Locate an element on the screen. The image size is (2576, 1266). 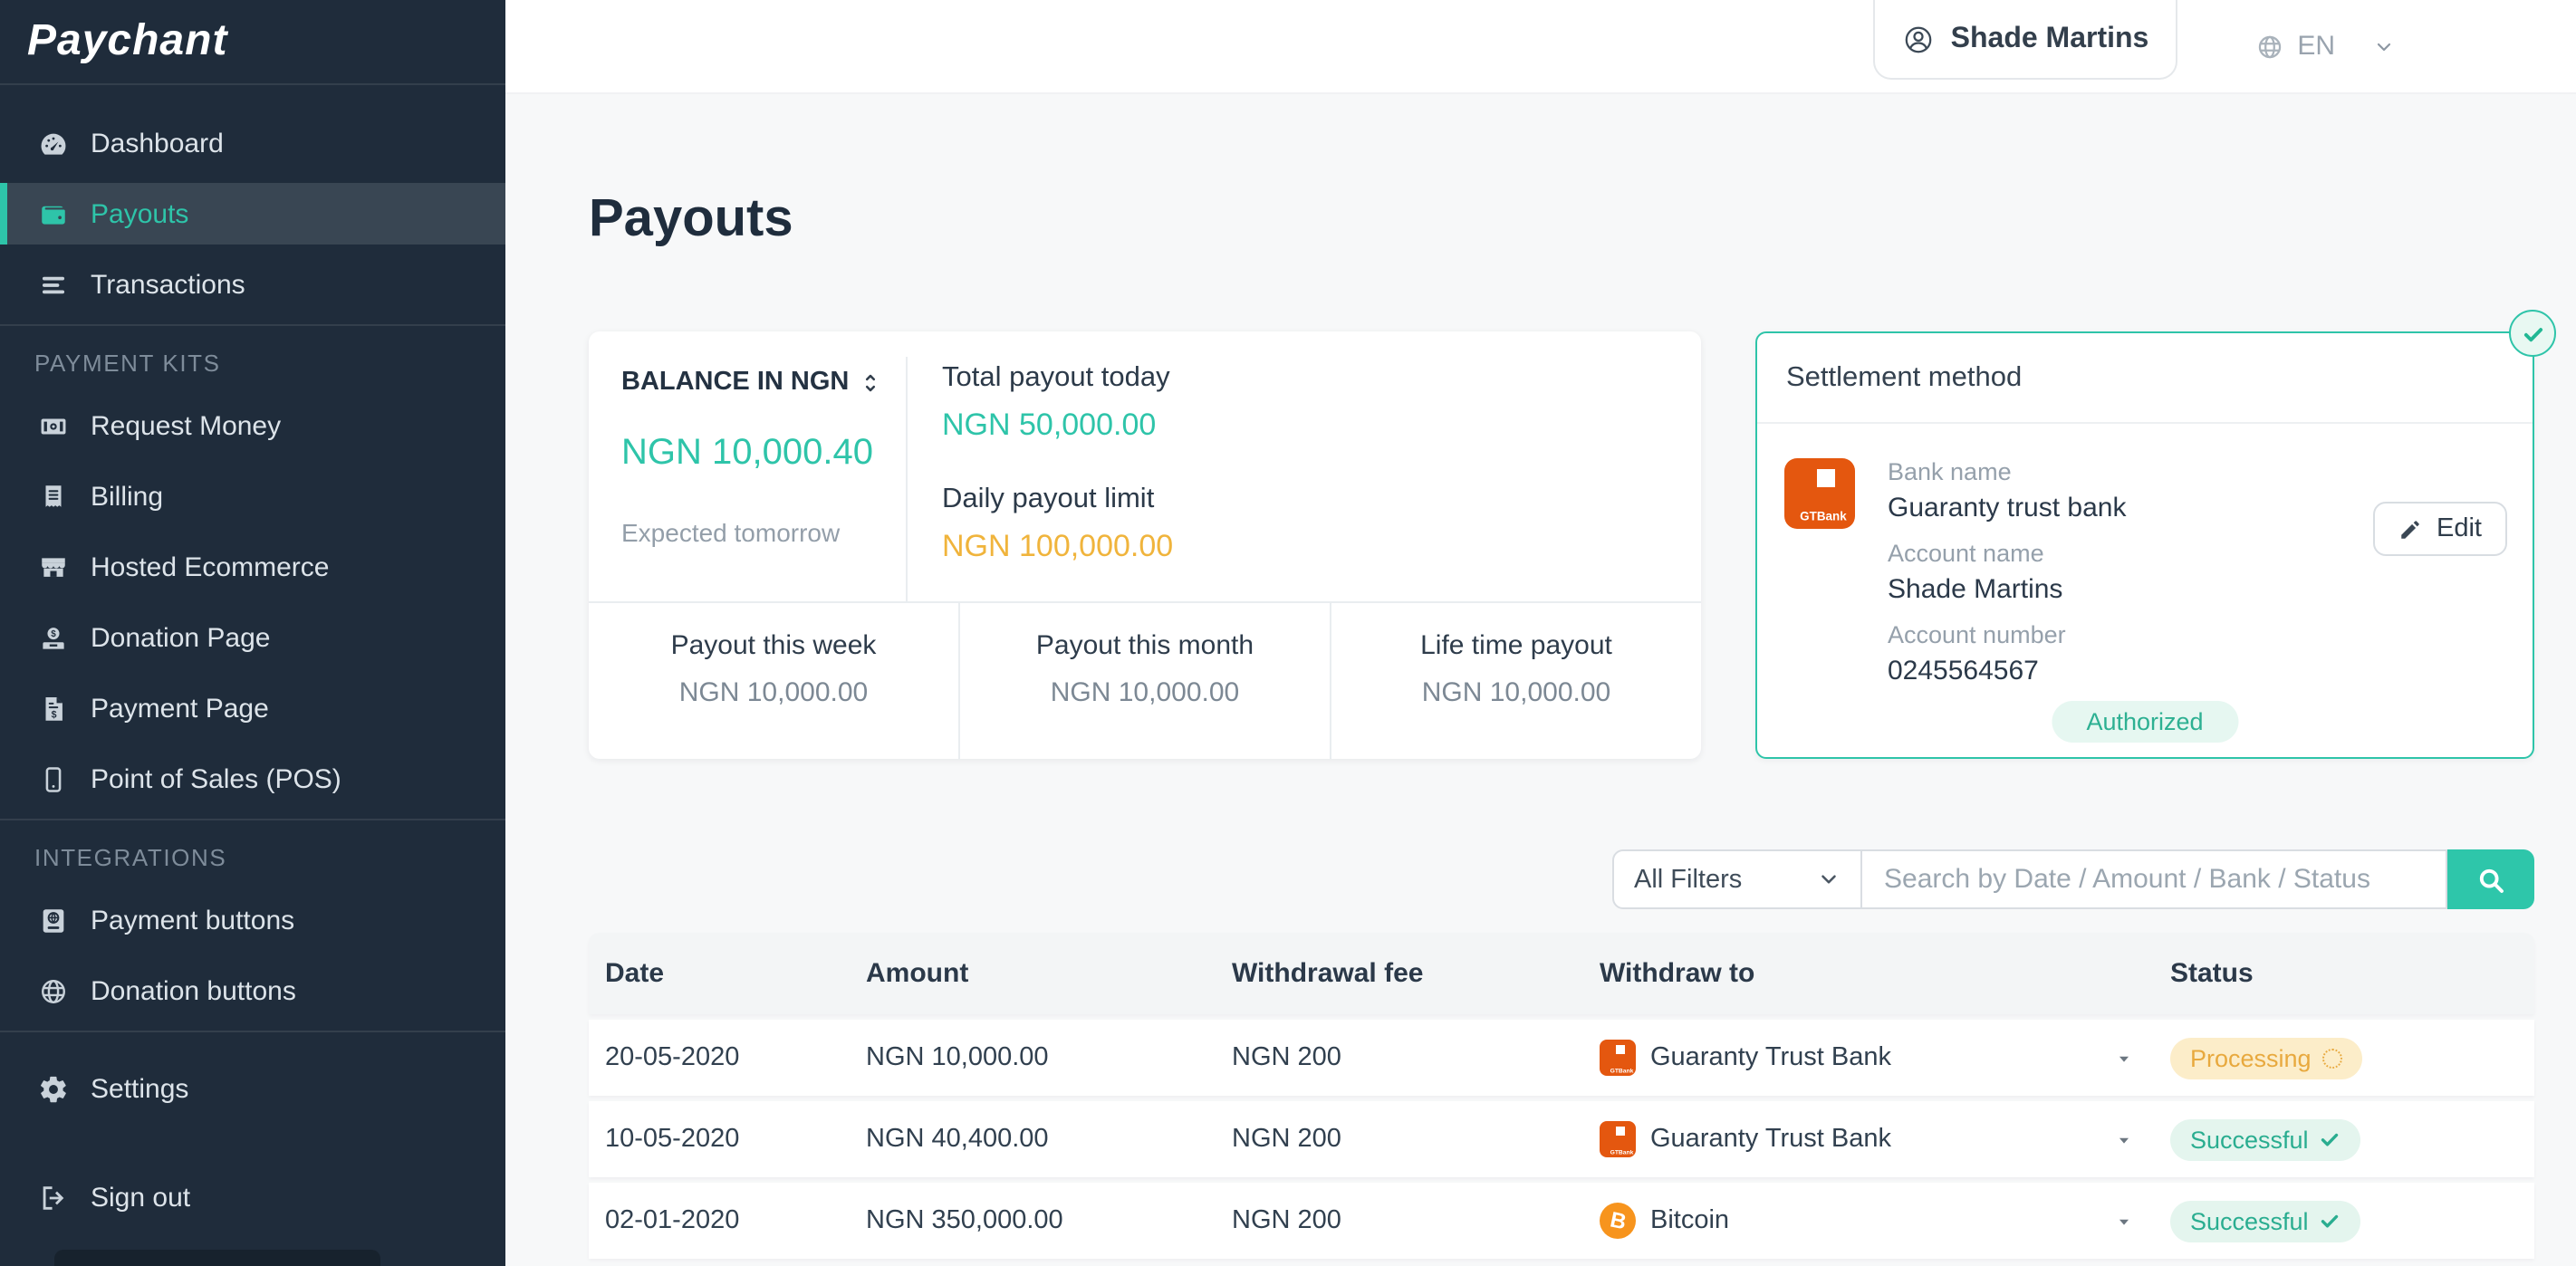
sidebar-section-label: INTEGRATIONS is located at coordinates (130, 857).